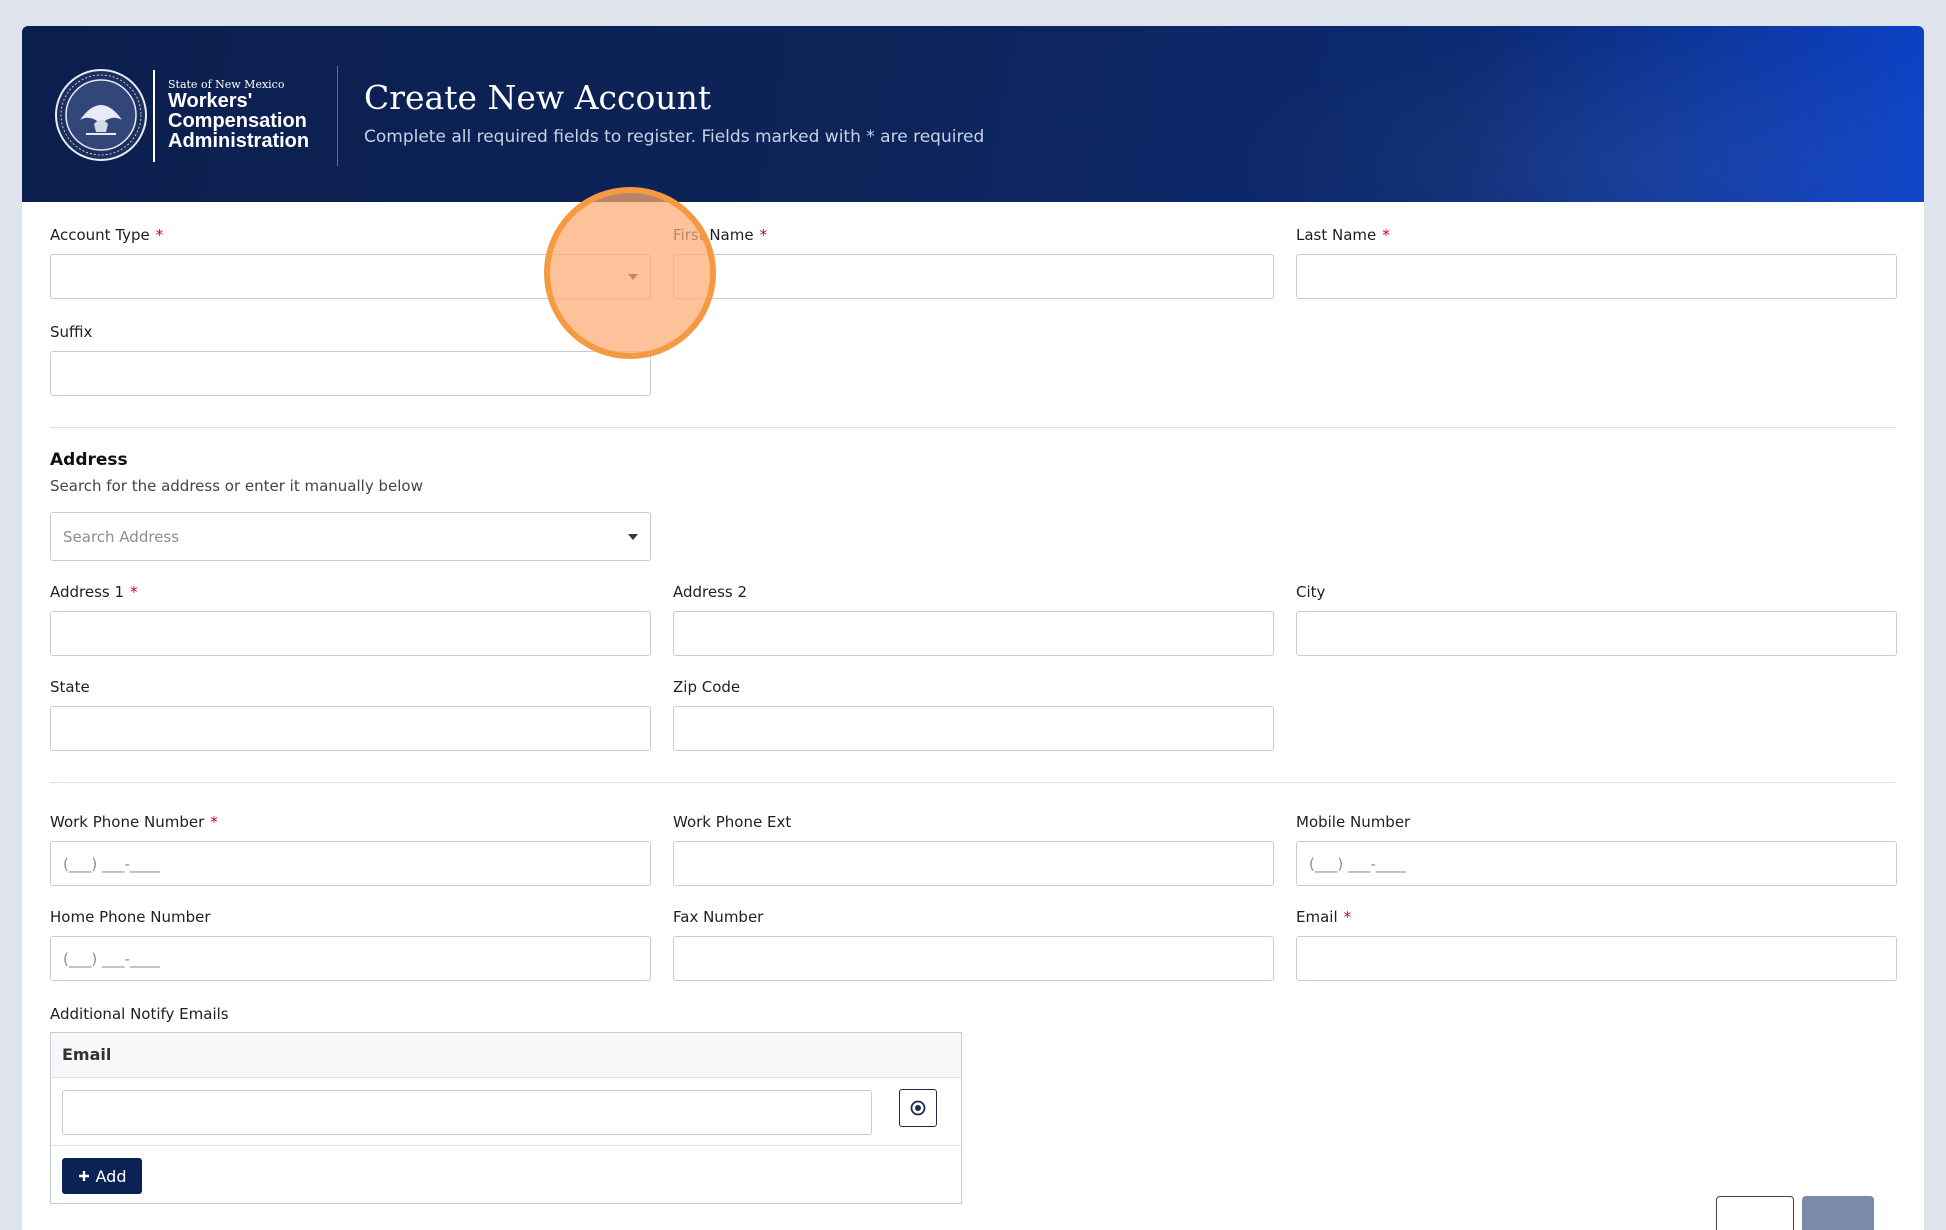 This screenshot has width=1946, height=1230. What do you see at coordinates (350, 728) in the screenshot?
I see `state-input` at bounding box center [350, 728].